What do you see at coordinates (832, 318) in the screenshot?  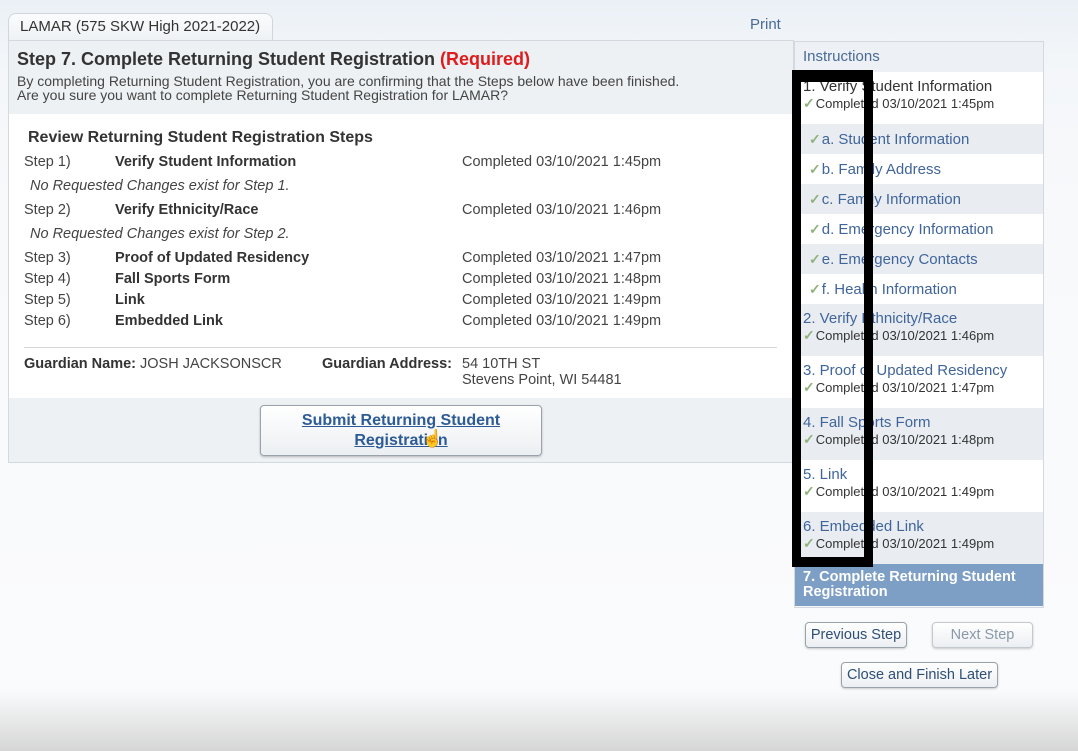 I see `redaction-box` at bounding box center [832, 318].